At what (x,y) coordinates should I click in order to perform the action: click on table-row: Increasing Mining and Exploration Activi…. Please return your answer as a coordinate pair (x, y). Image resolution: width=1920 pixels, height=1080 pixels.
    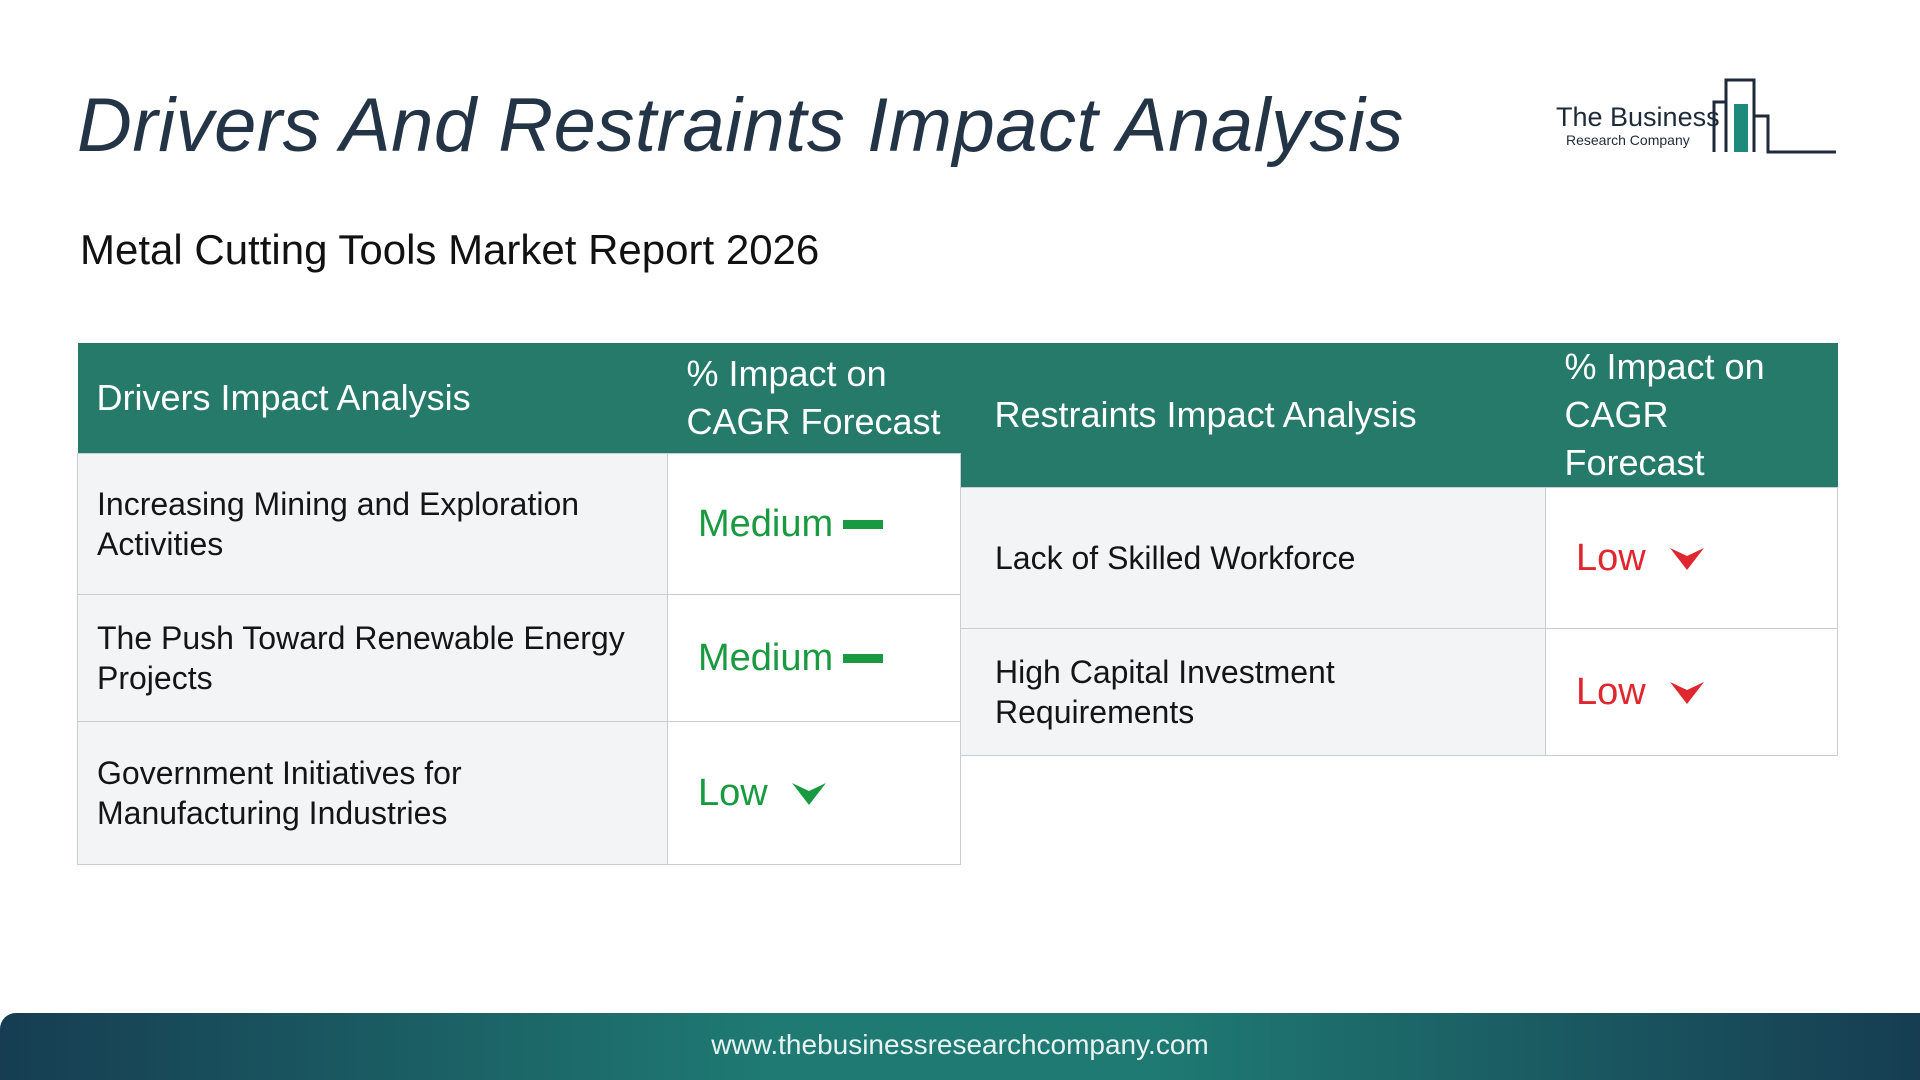
    Looking at the image, I should click on (519, 524).